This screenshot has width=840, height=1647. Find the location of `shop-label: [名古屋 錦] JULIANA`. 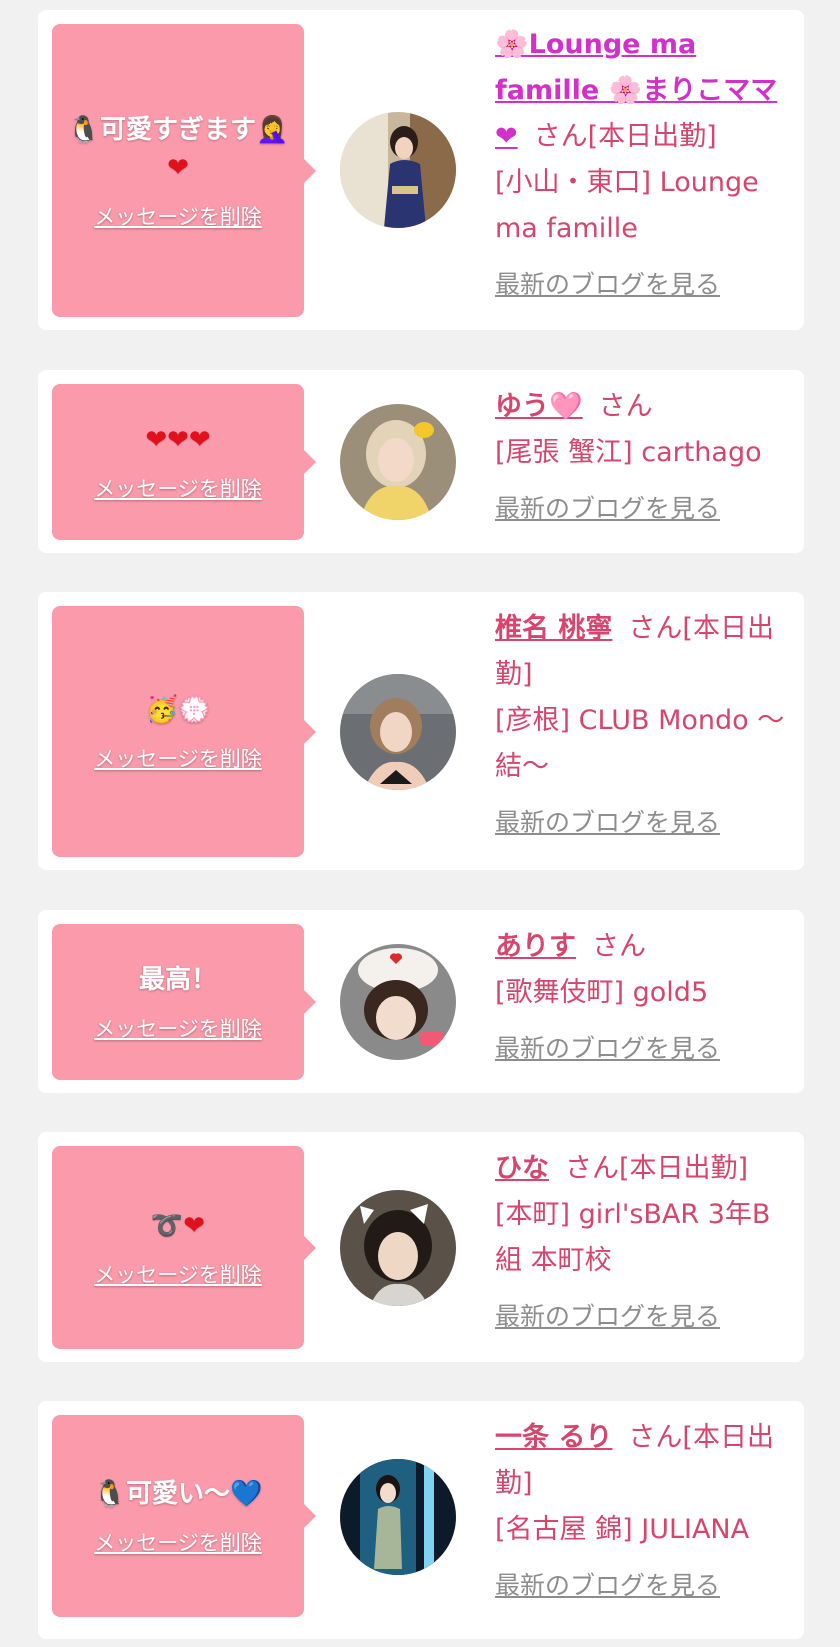

shop-label: [名古屋 錦] JULIANA is located at coordinates (622, 1529).